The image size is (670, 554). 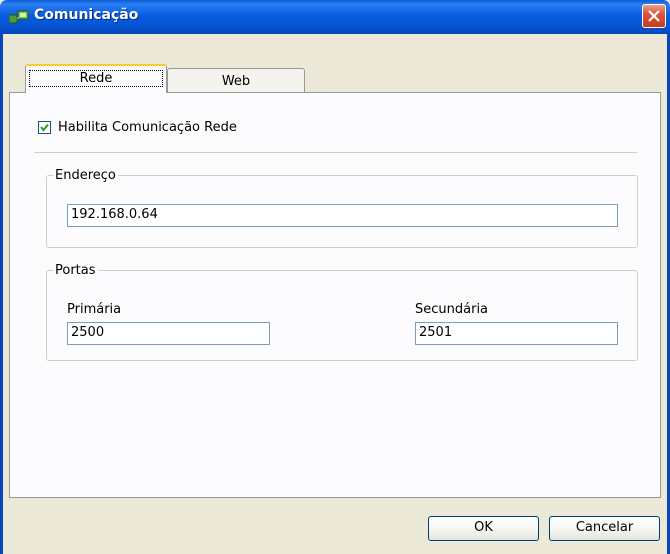 I want to click on divider, so click(x=335, y=152).